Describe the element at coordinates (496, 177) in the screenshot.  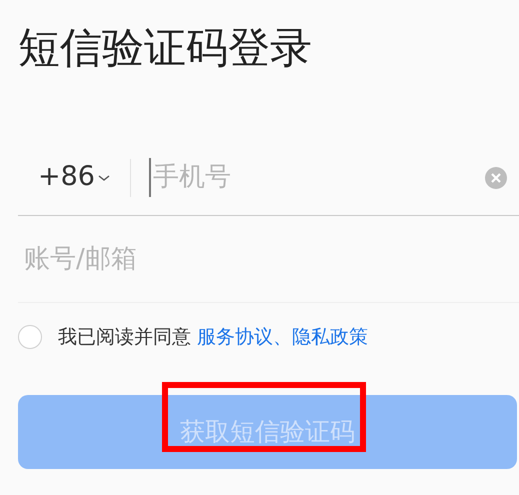
I see `clear-icon` at that location.